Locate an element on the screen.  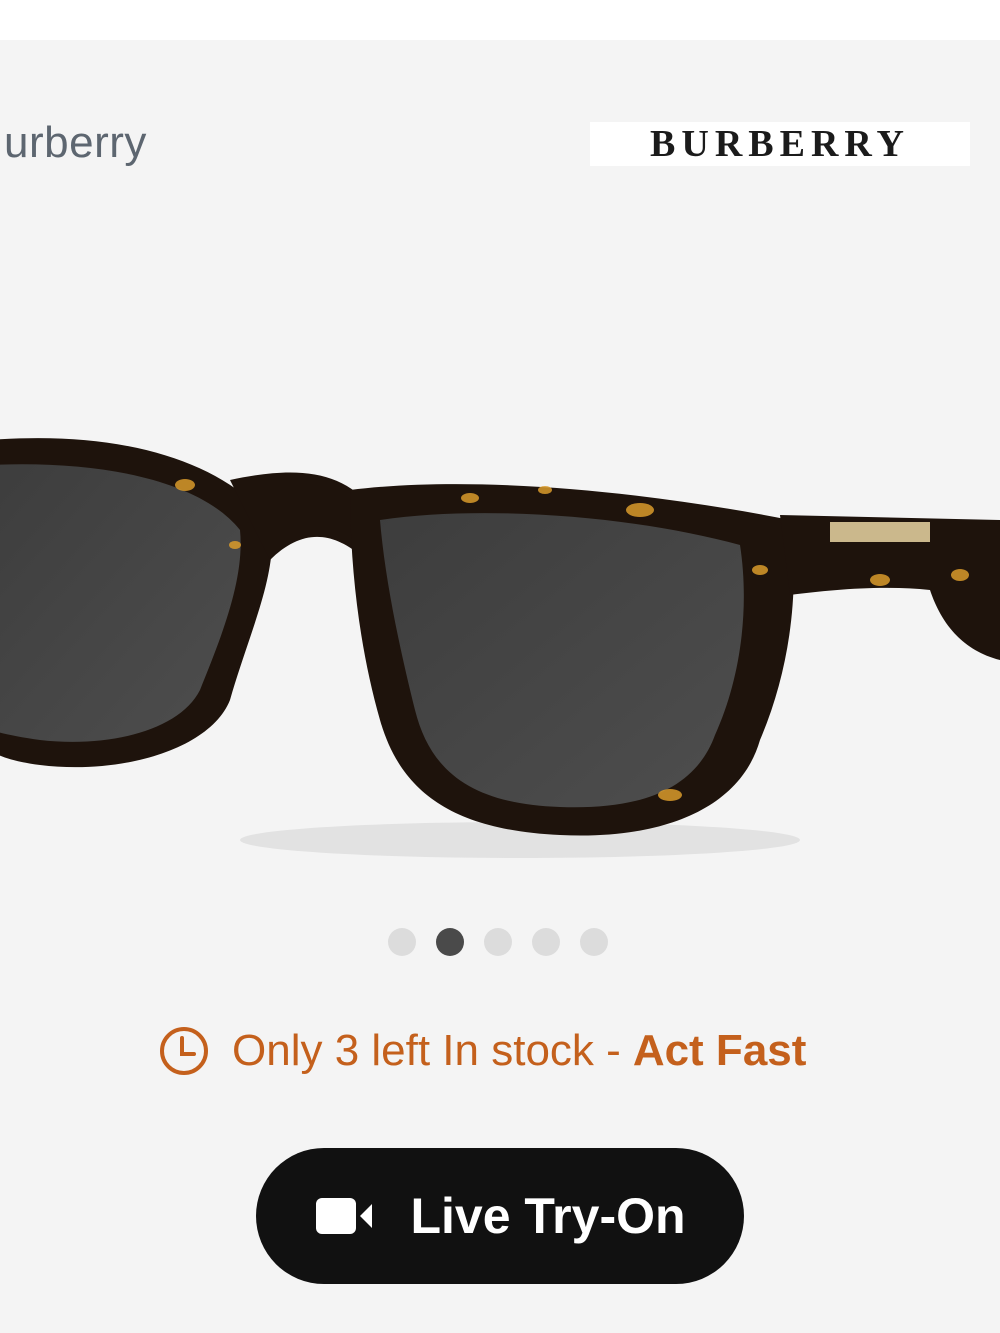
live-try-on-label: Live Try-On is located at coordinates (548, 1216).